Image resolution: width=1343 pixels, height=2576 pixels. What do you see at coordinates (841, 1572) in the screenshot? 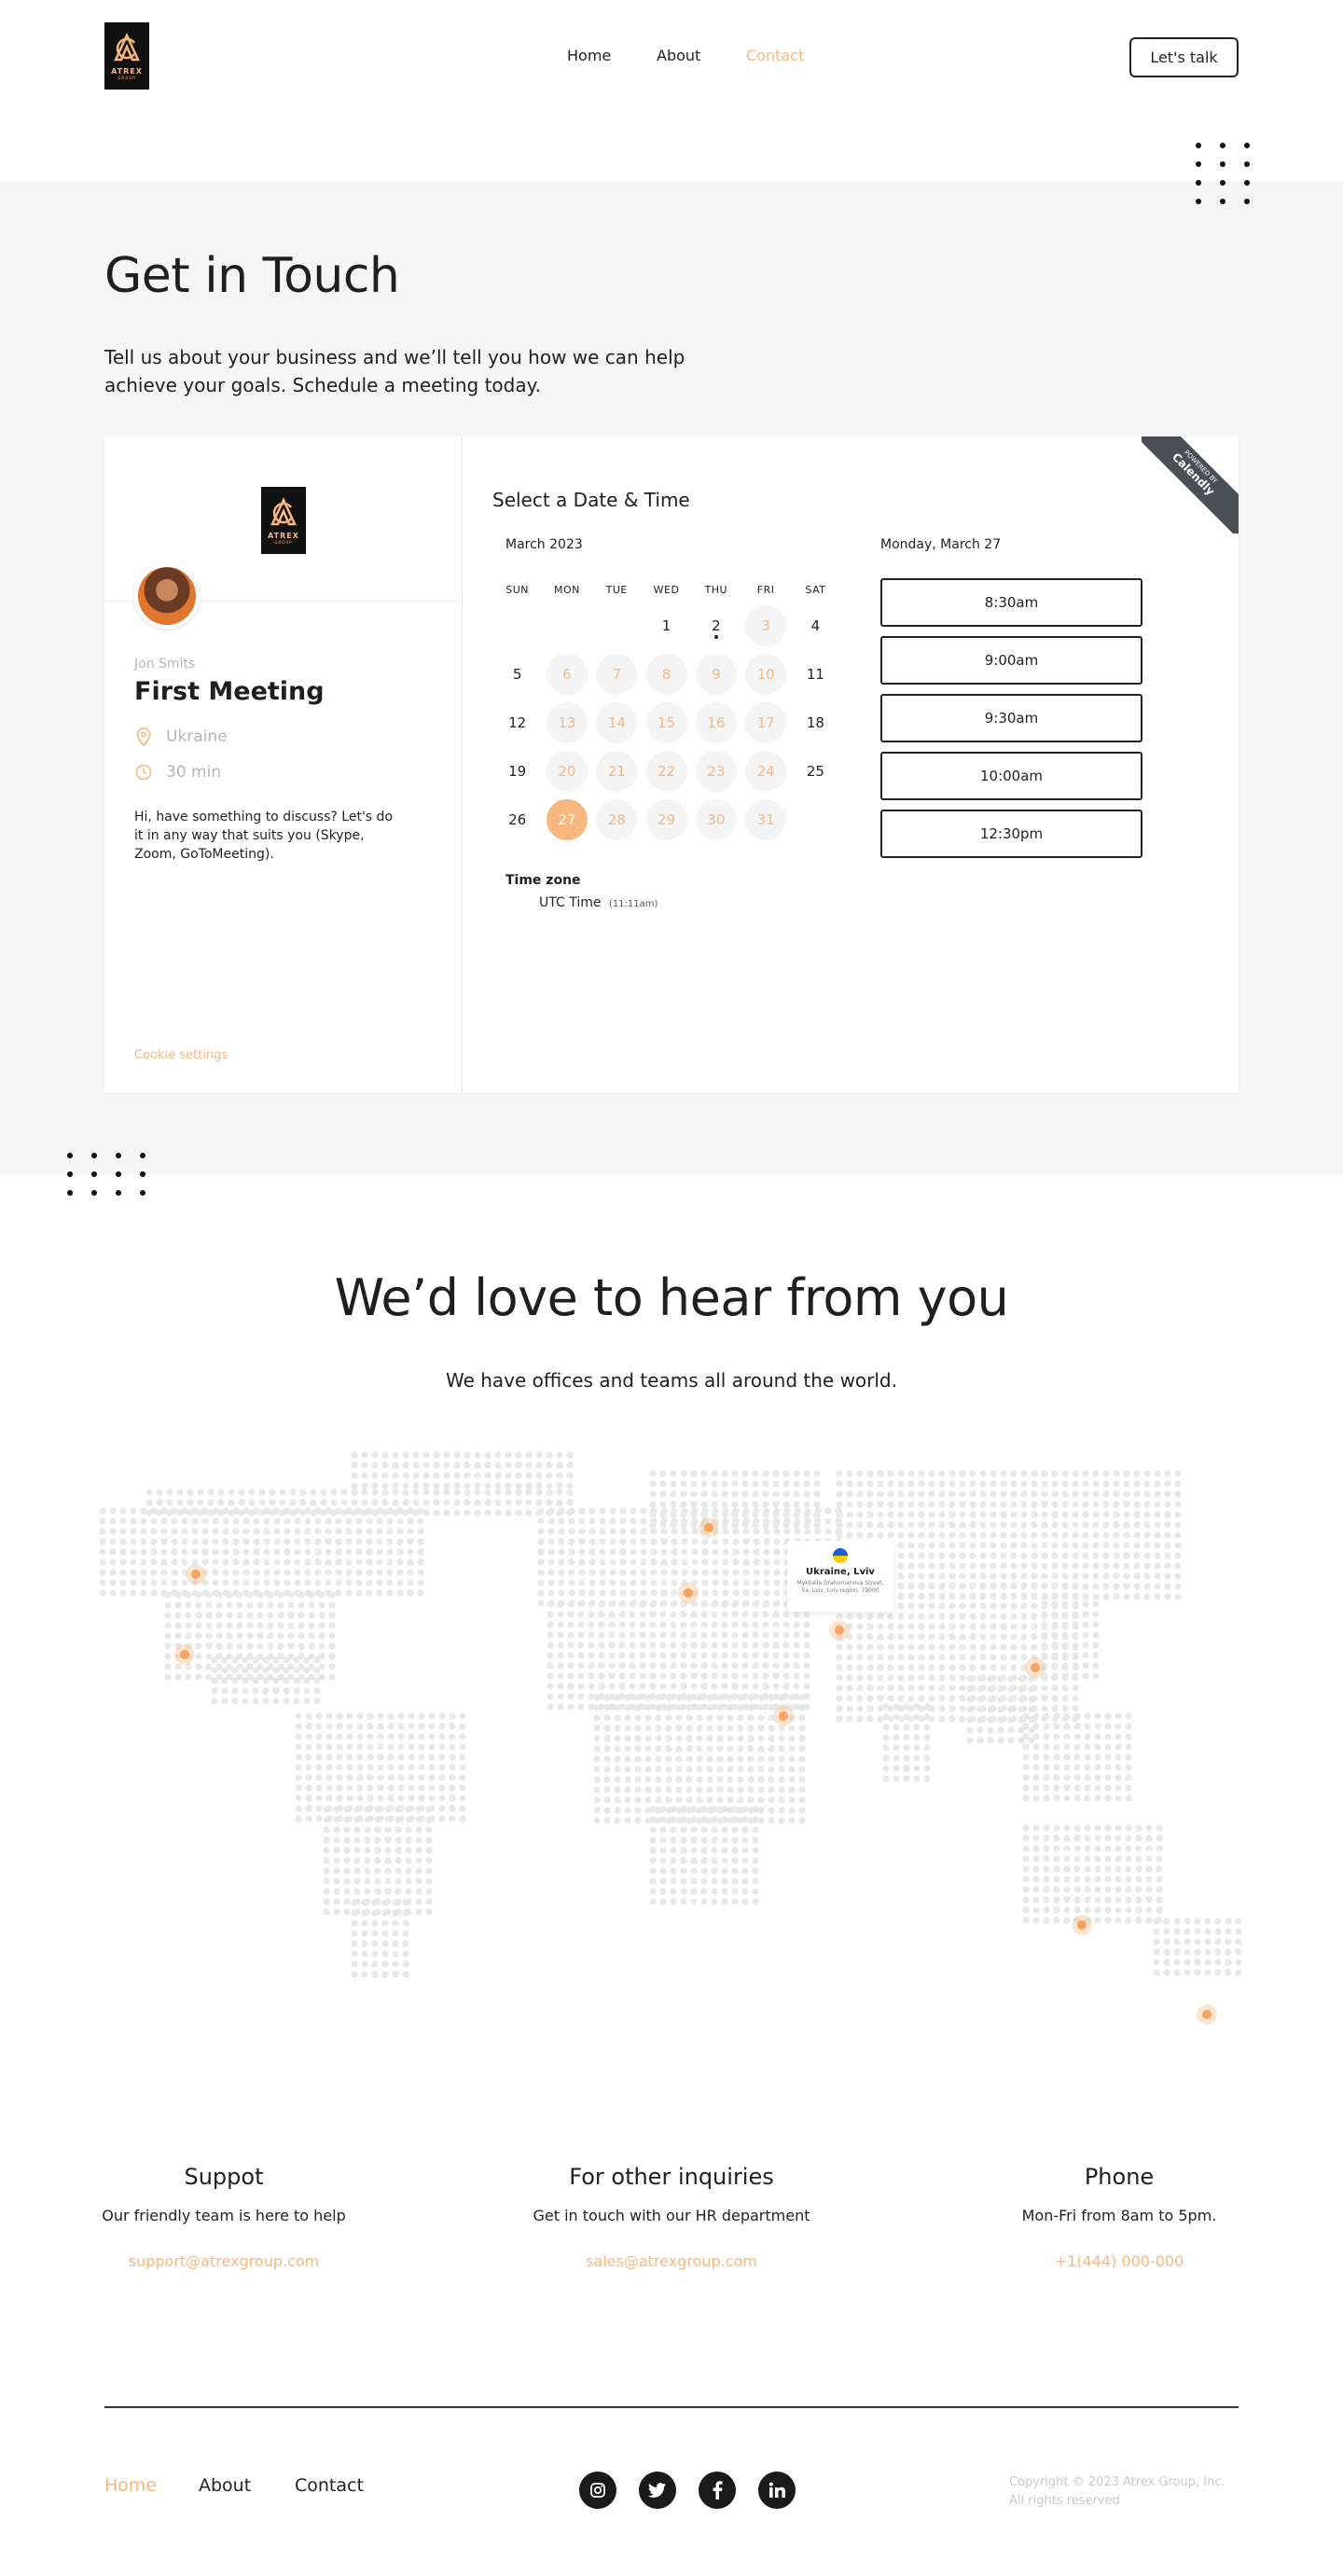
I see `office-city: Ukraine, Lviv` at bounding box center [841, 1572].